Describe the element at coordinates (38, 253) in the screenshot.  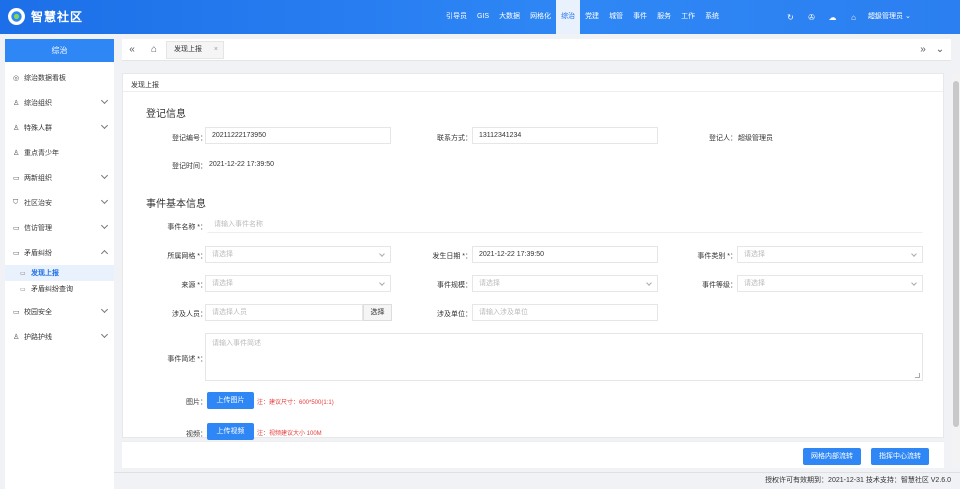
I see `sidebar-item-label: 矛盾纠纷` at that location.